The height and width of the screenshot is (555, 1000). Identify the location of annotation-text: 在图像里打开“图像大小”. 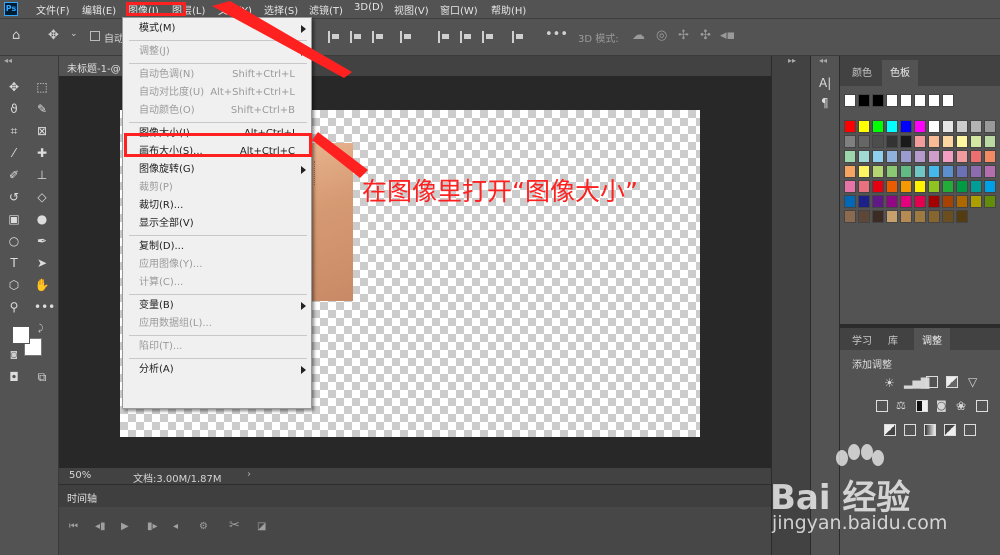
(500, 191).